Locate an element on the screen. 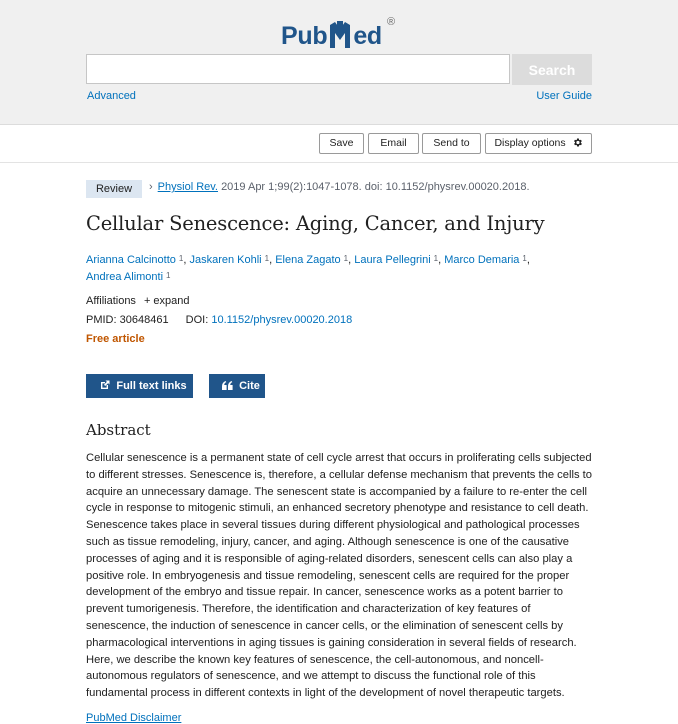 The width and height of the screenshot is (678, 724). quote-icon is located at coordinates (227, 385).